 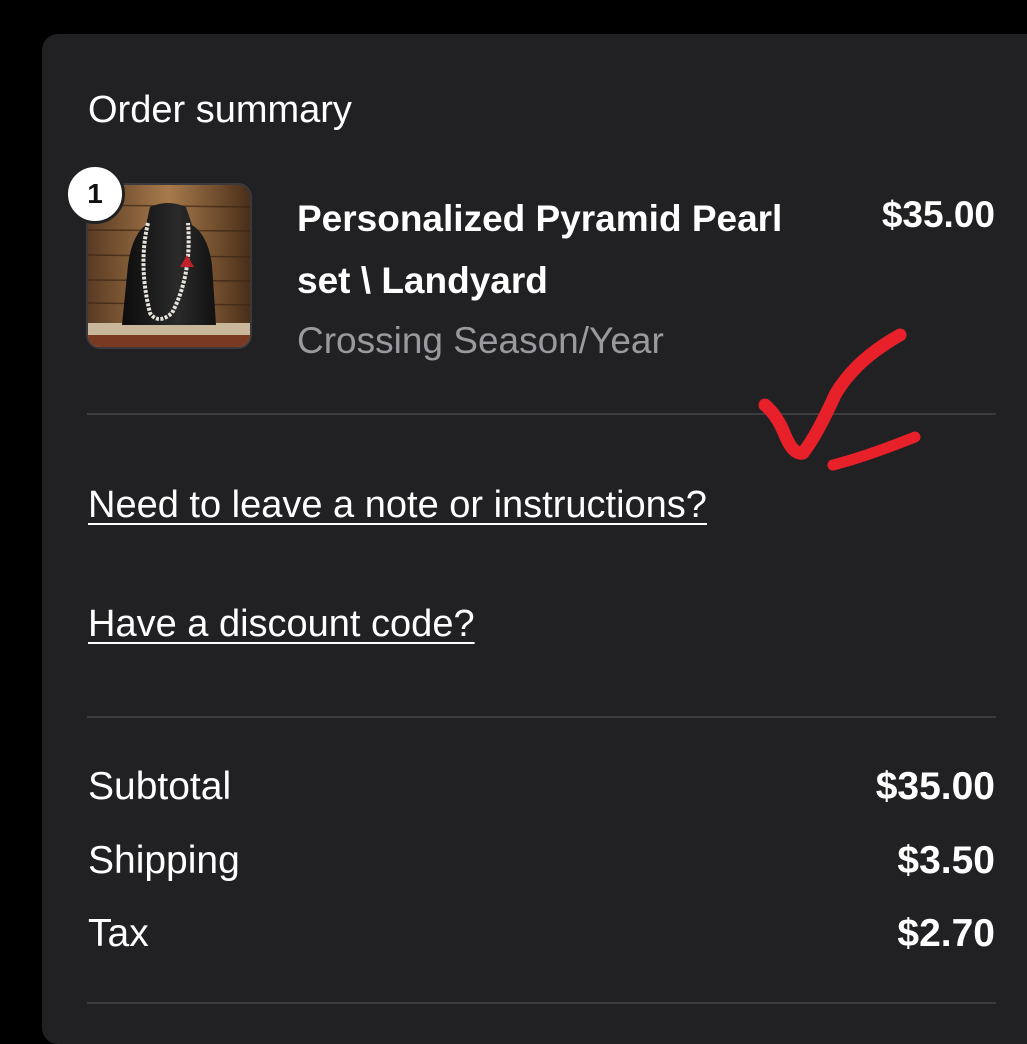 I want to click on shipping-label: Shipping, so click(x=164, y=860).